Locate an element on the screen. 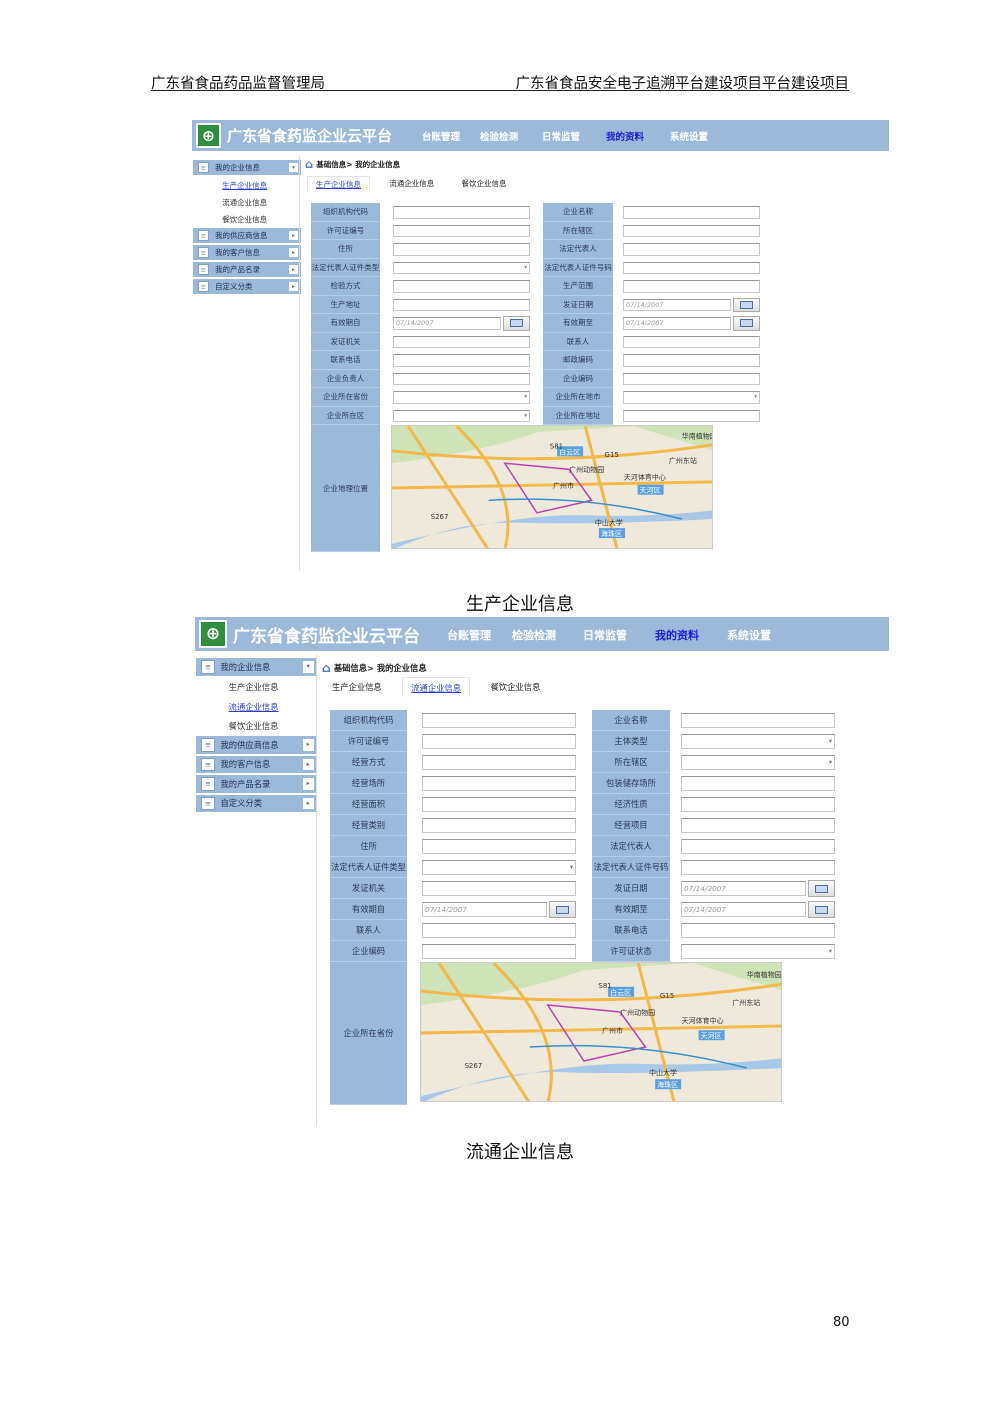 The width and height of the screenshot is (1000, 1415). tab-catering: 餐饮企业信息 is located at coordinates (515, 687).